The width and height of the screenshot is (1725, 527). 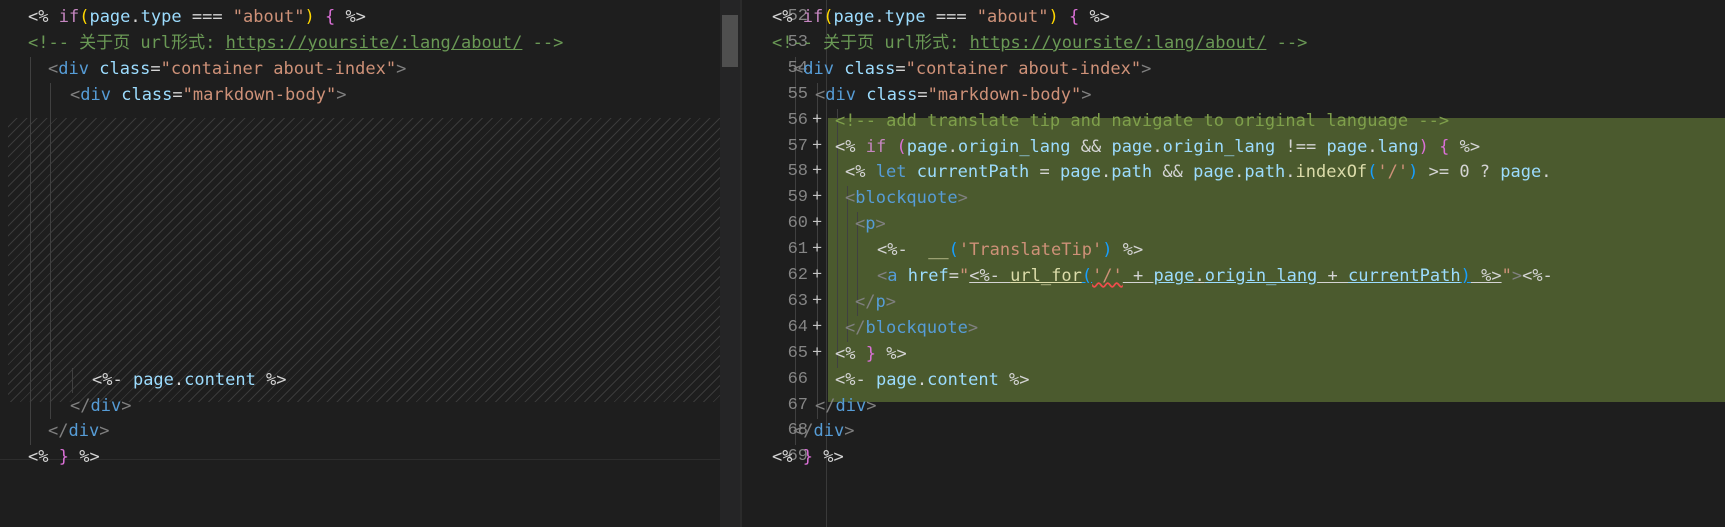 I want to click on code-line: 61 + <%- __('TranslateTip') %>, so click(x=1233, y=250).